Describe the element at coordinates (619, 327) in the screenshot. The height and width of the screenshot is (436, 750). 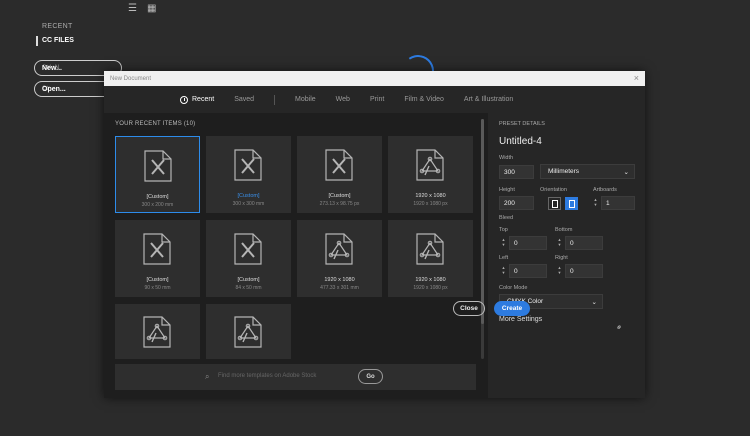
I see `link-bleed-icon: ⚭` at that location.